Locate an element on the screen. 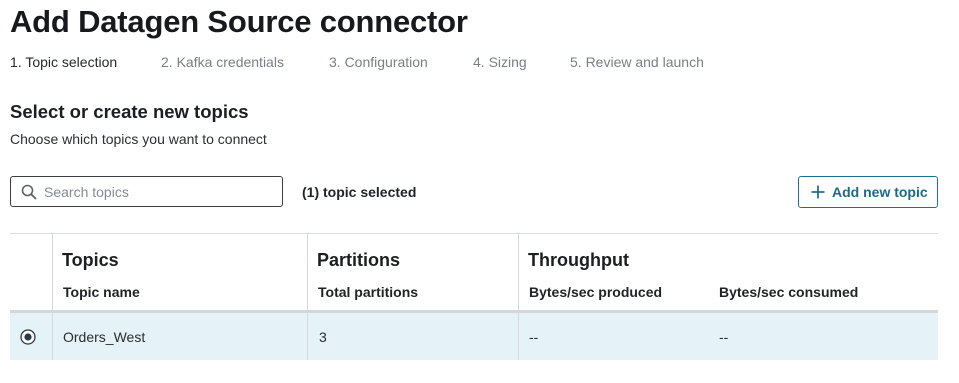 The image size is (959, 383). group-header-topics: Topics is located at coordinates (90, 260).